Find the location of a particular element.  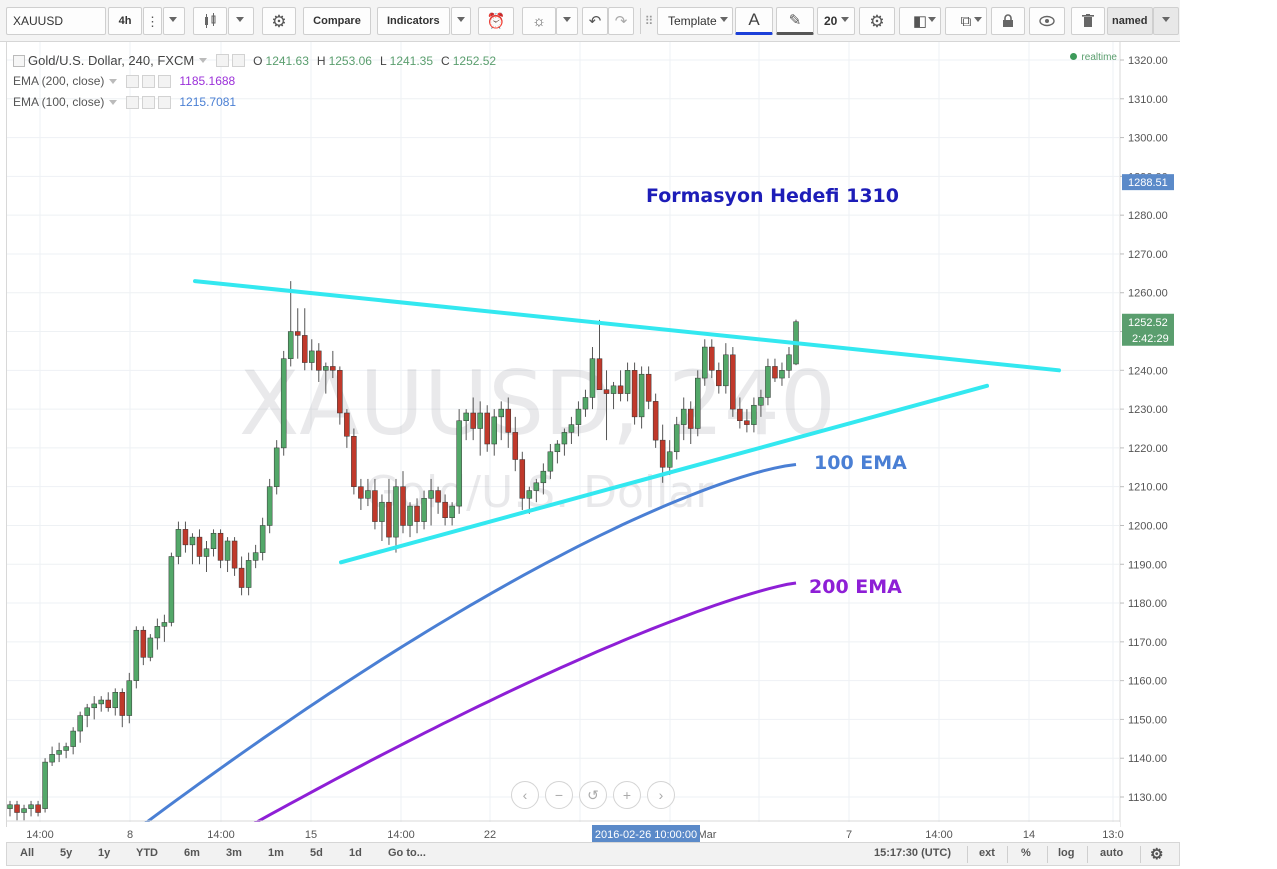

bulb-icon: ☼ is located at coordinates (539, 21).